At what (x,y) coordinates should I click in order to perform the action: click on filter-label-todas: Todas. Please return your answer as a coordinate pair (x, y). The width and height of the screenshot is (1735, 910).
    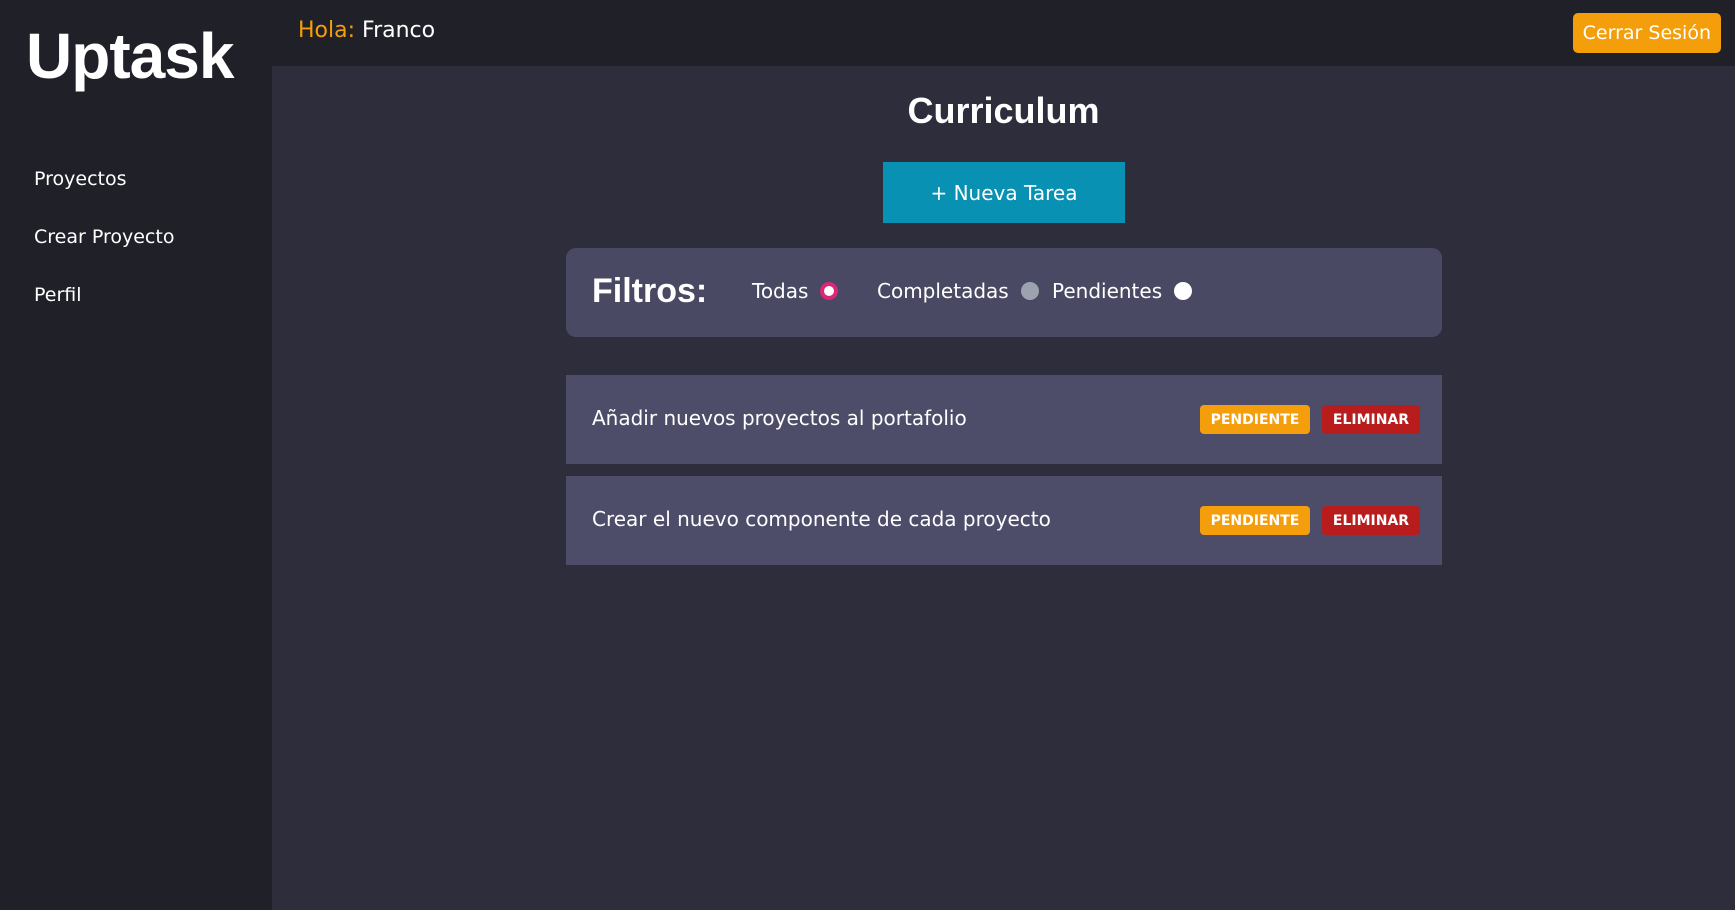
    Looking at the image, I should click on (780, 291).